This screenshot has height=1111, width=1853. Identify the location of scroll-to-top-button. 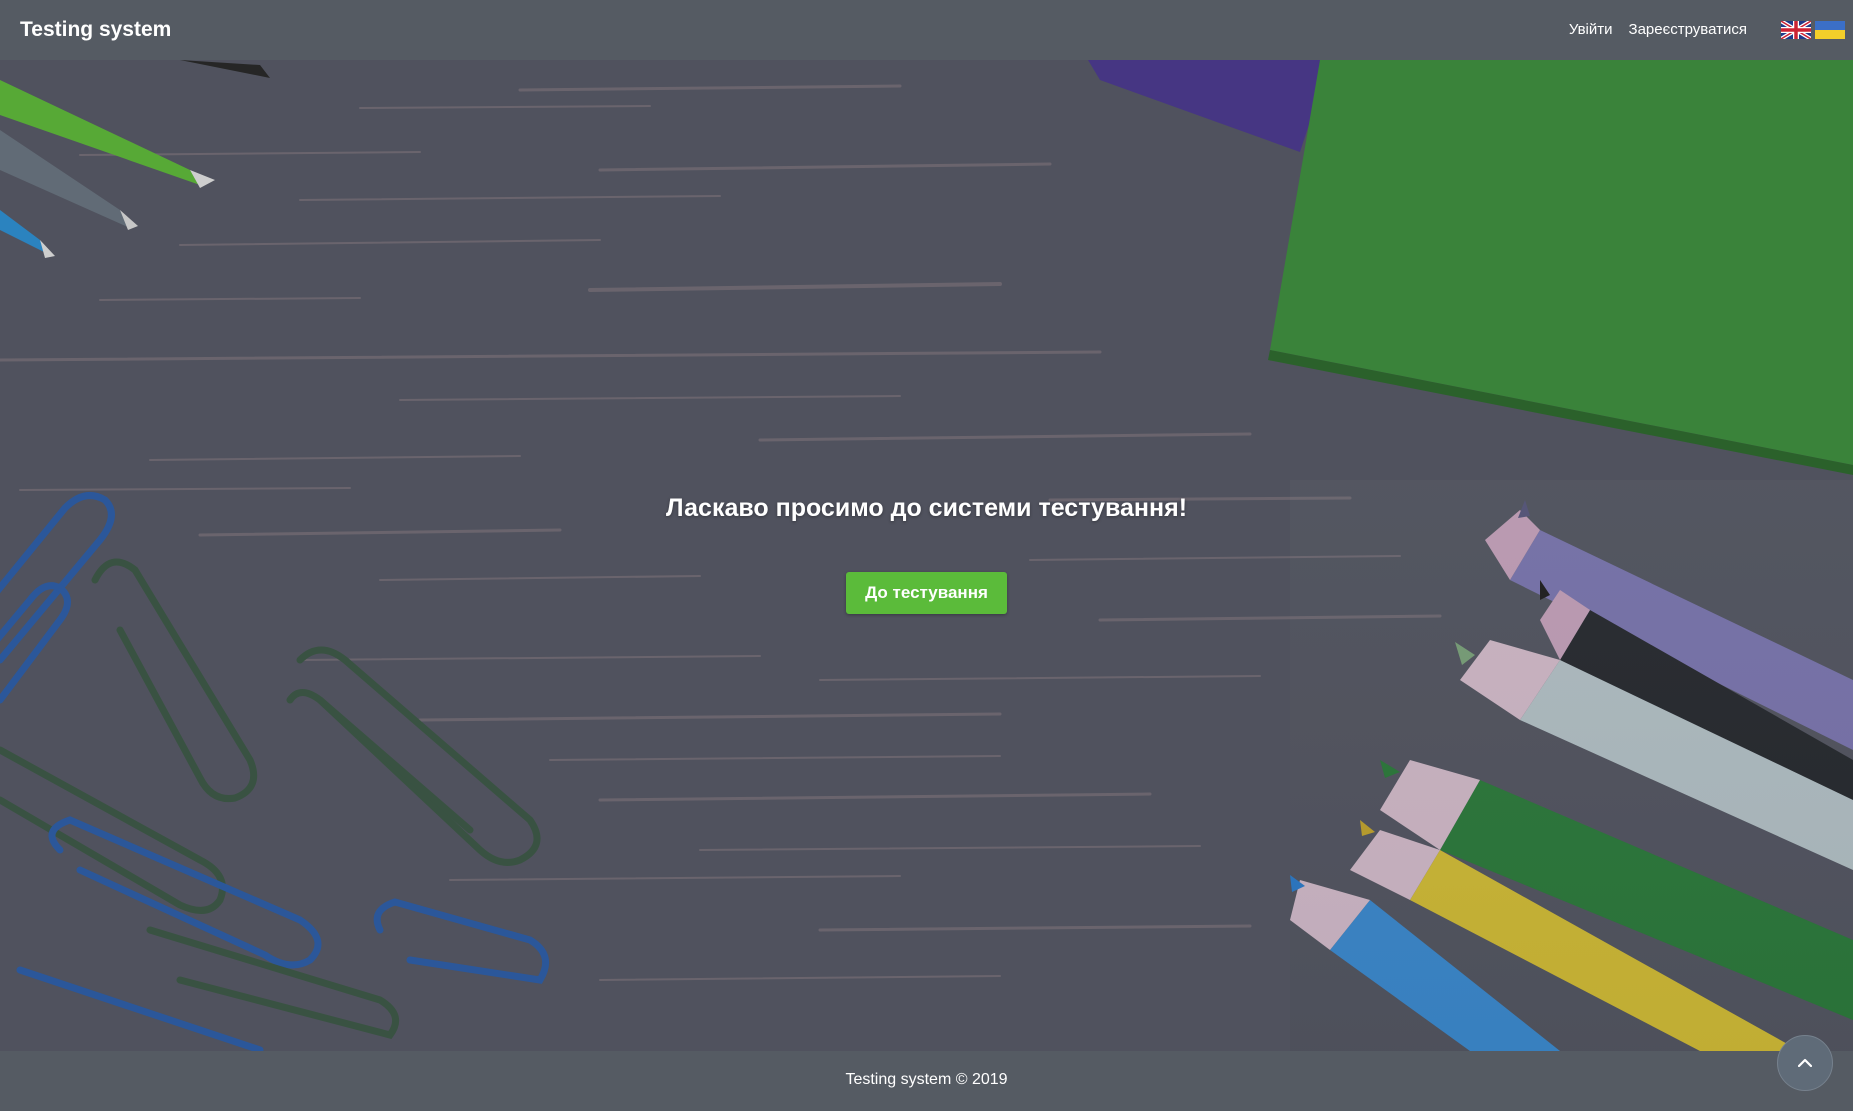
(1805, 1063).